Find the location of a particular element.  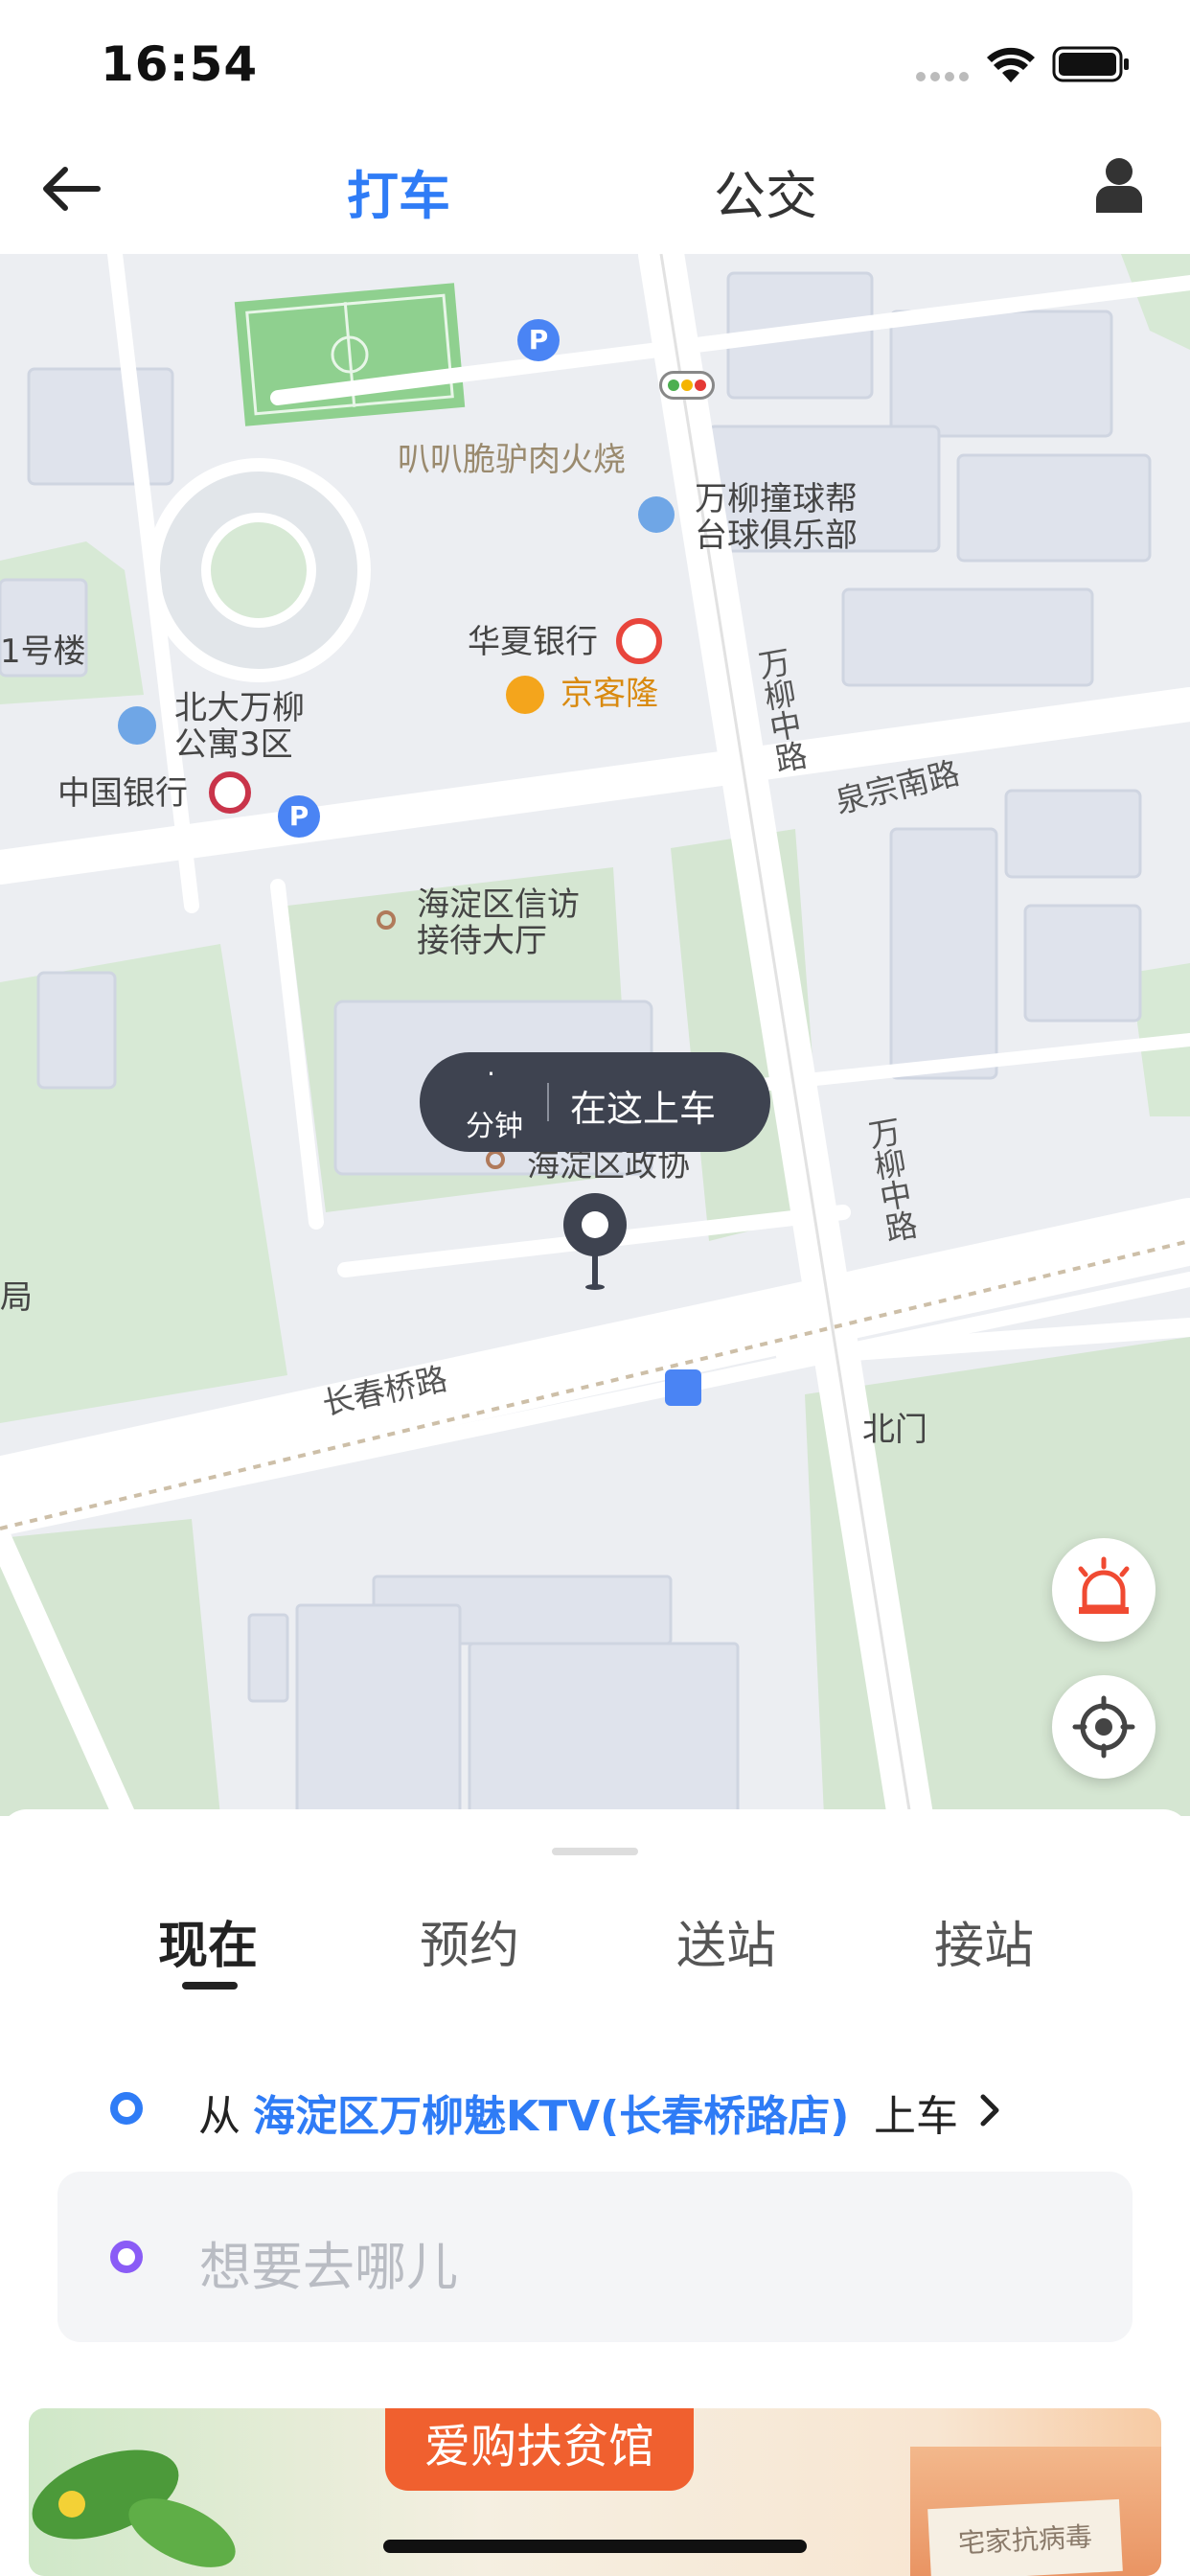

poi-billiards-line2: 台球俱乐部 is located at coordinates (777, 536).